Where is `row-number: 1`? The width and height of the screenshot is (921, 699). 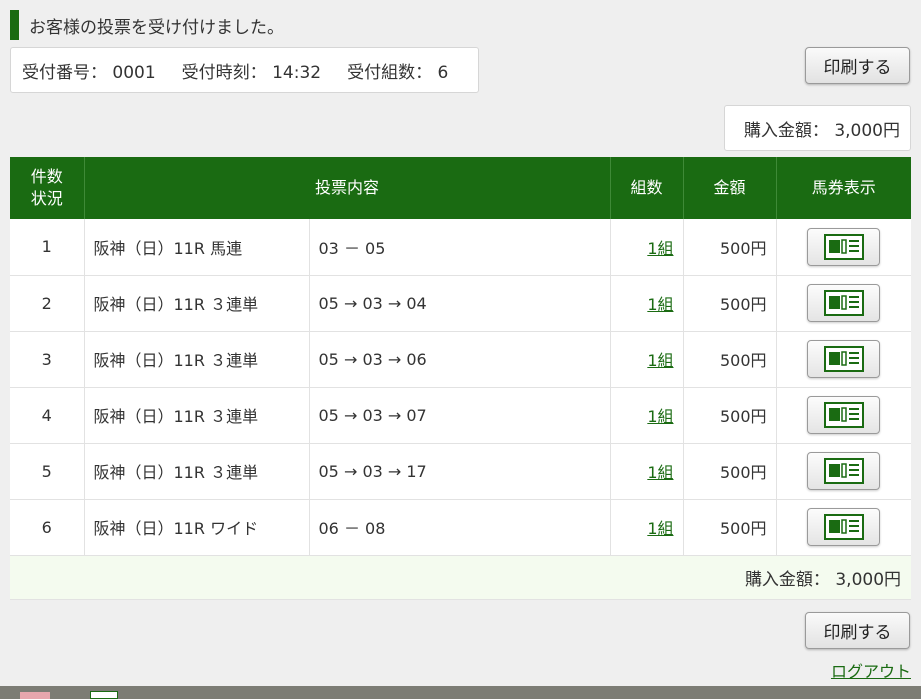
row-number: 1 is located at coordinates (47, 247).